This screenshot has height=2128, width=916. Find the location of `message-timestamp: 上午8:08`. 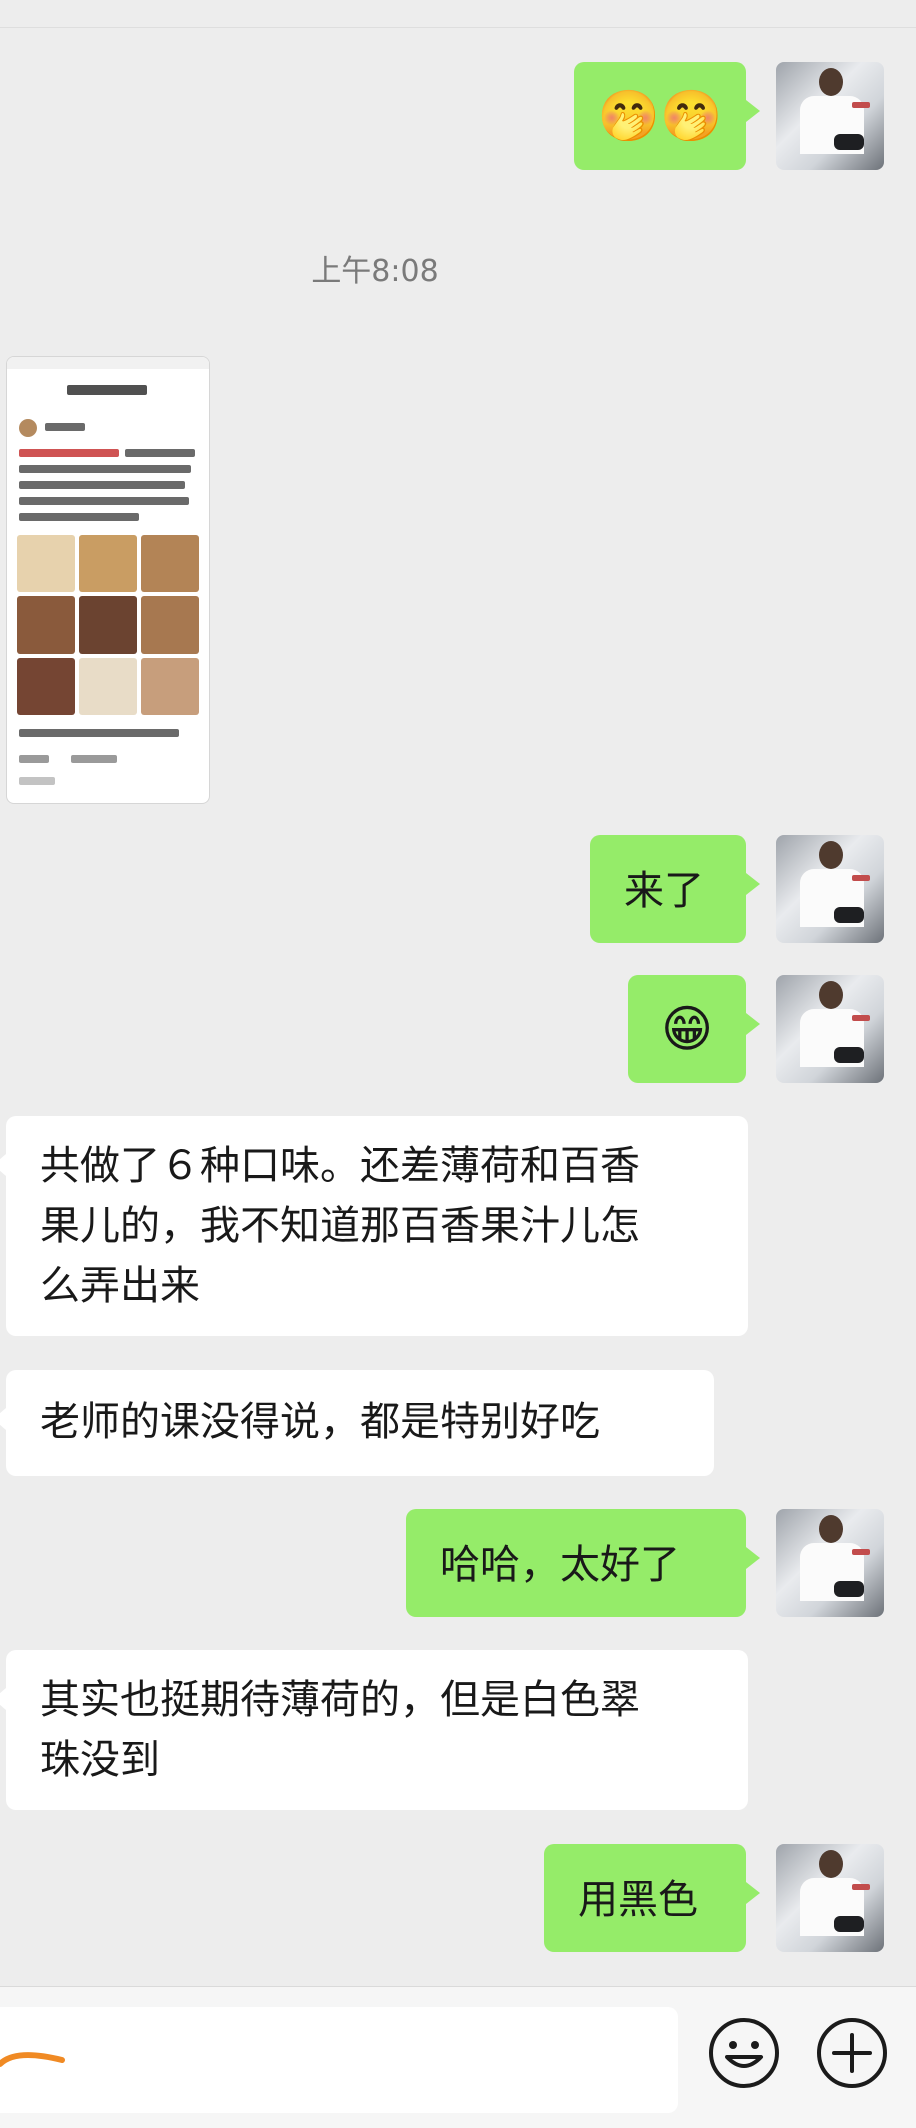

message-timestamp: 上午8:08 is located at coordinates (375, 271).